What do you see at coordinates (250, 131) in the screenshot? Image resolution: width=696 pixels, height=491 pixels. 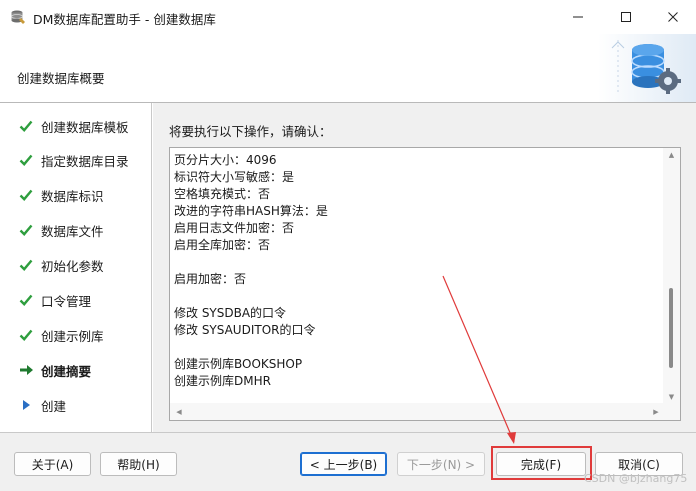 I see `confirm-prompt: 将要执行以下操作，请确认：` at bounding box center [250, 131].